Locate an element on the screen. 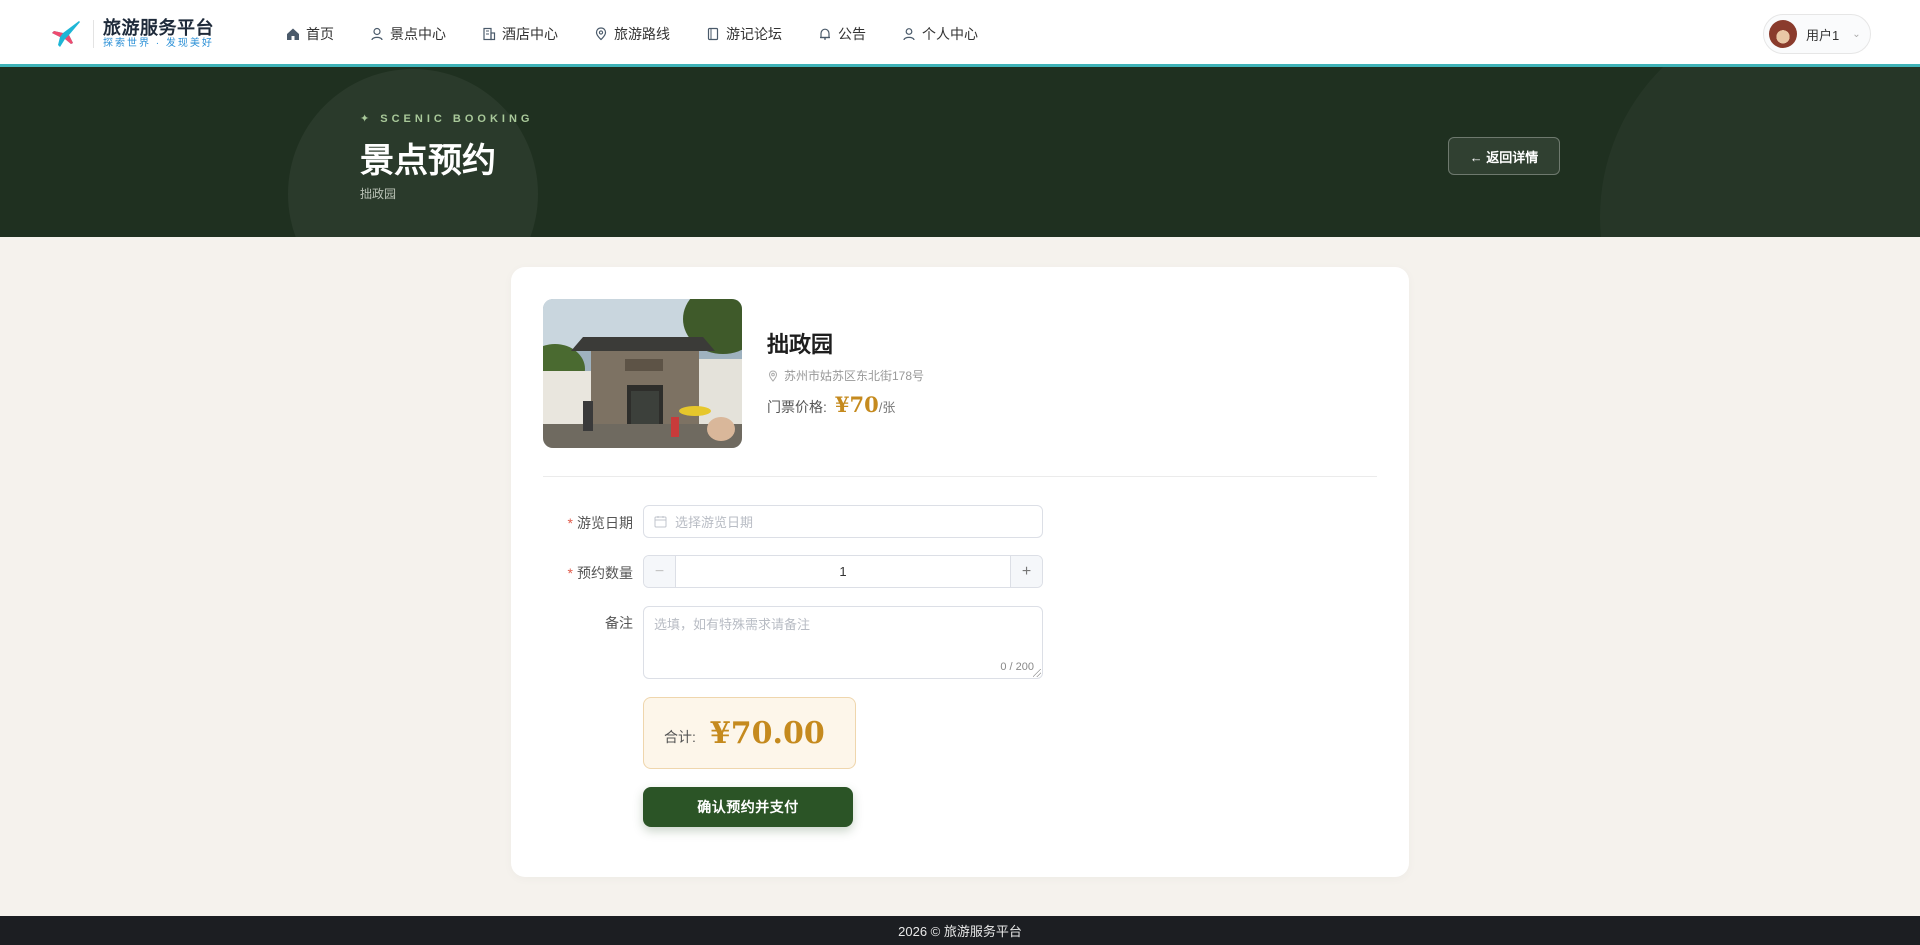 This screenshot has width=1920, height=945. main-nav: 首页 景点中心 酒店中心 旅游路线 游记论坛 公告 个人中心 is located at coordinates (650, 34).